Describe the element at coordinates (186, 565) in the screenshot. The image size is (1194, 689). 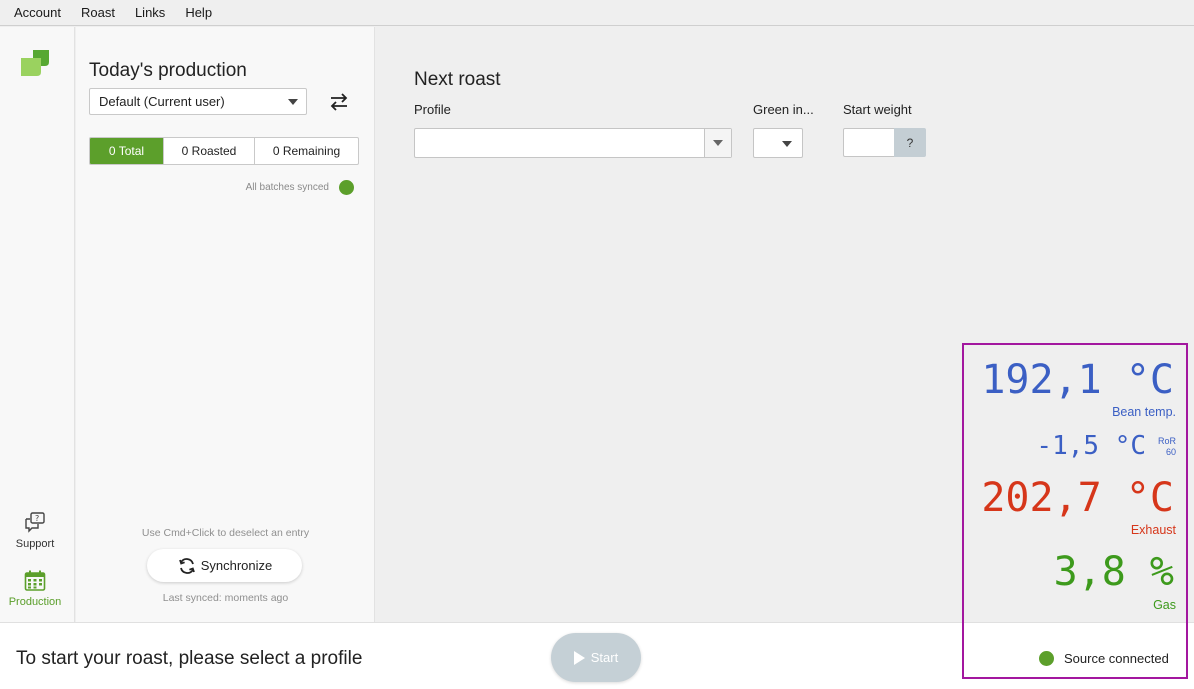
I see `refresh-icon` at that location.